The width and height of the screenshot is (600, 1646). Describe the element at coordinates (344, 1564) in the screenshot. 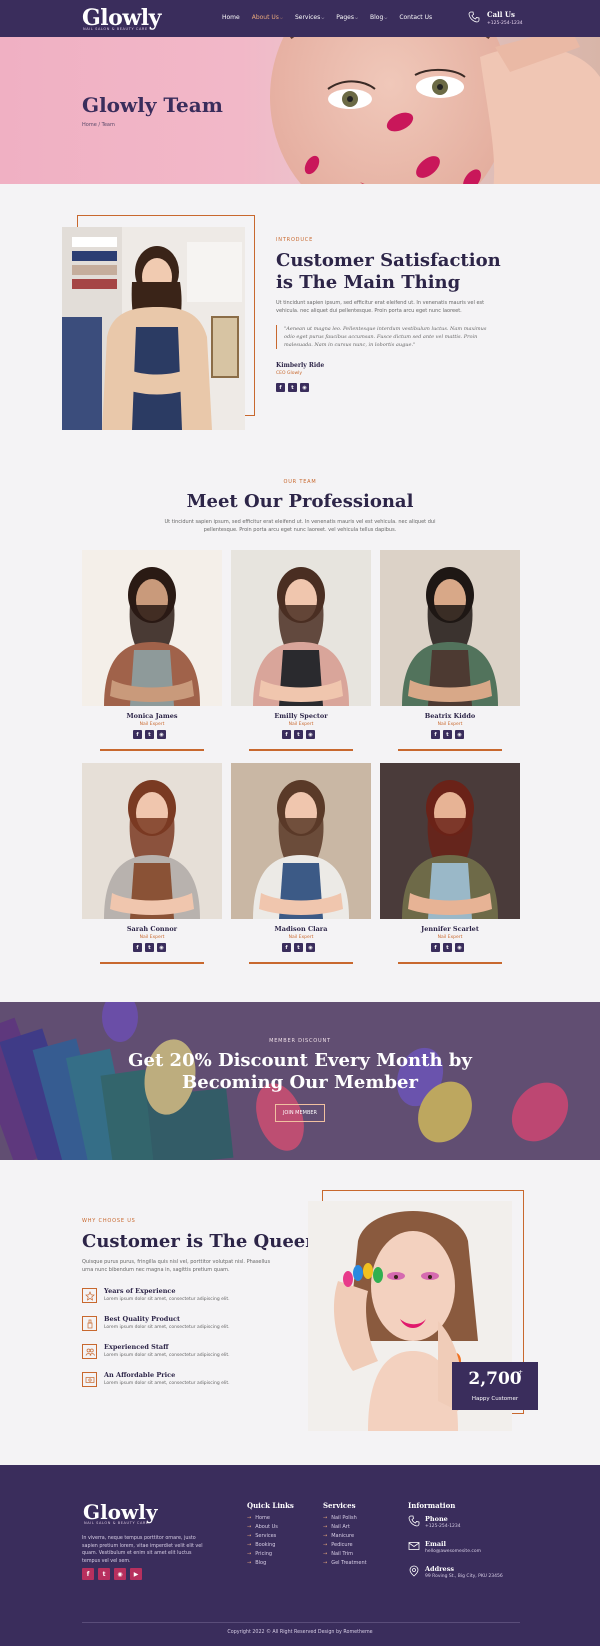

I see `footer-service-gel-treatment: Gel Treatment` at that location.